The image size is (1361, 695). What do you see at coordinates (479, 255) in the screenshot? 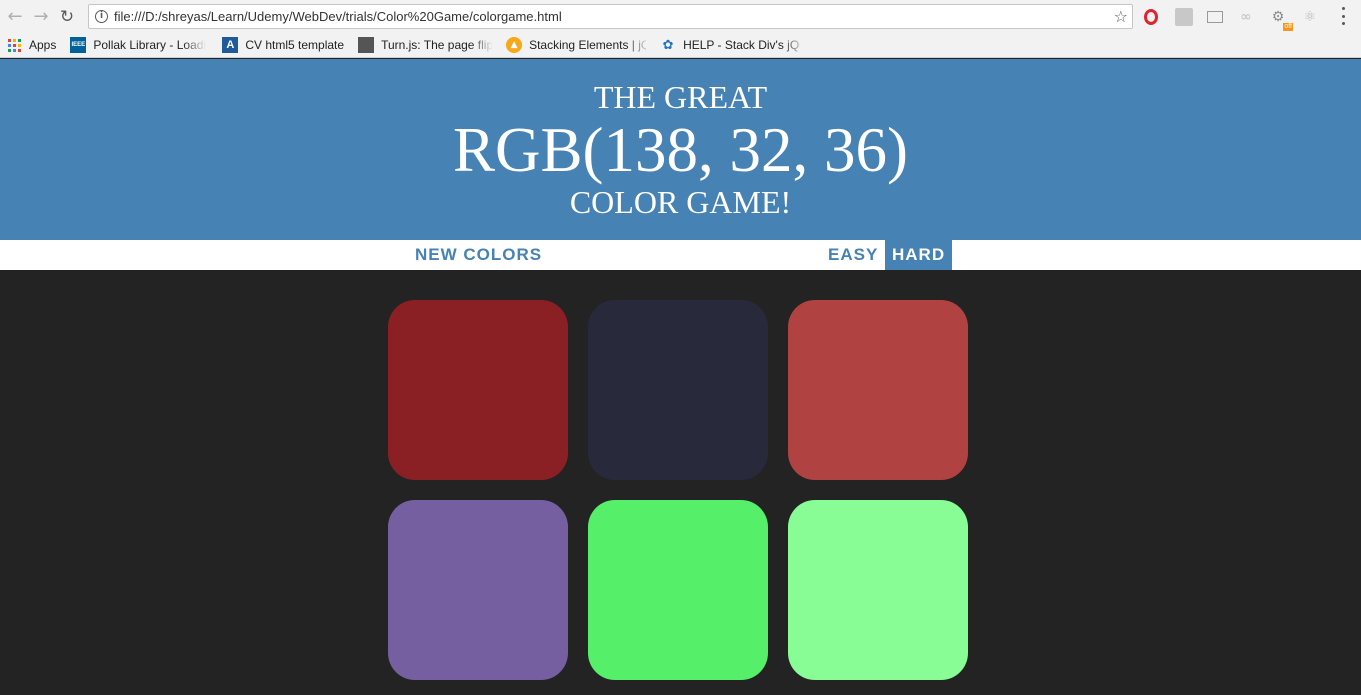
I see `new-colors-button: NEW COLORS` at bounding box center [479, 255].